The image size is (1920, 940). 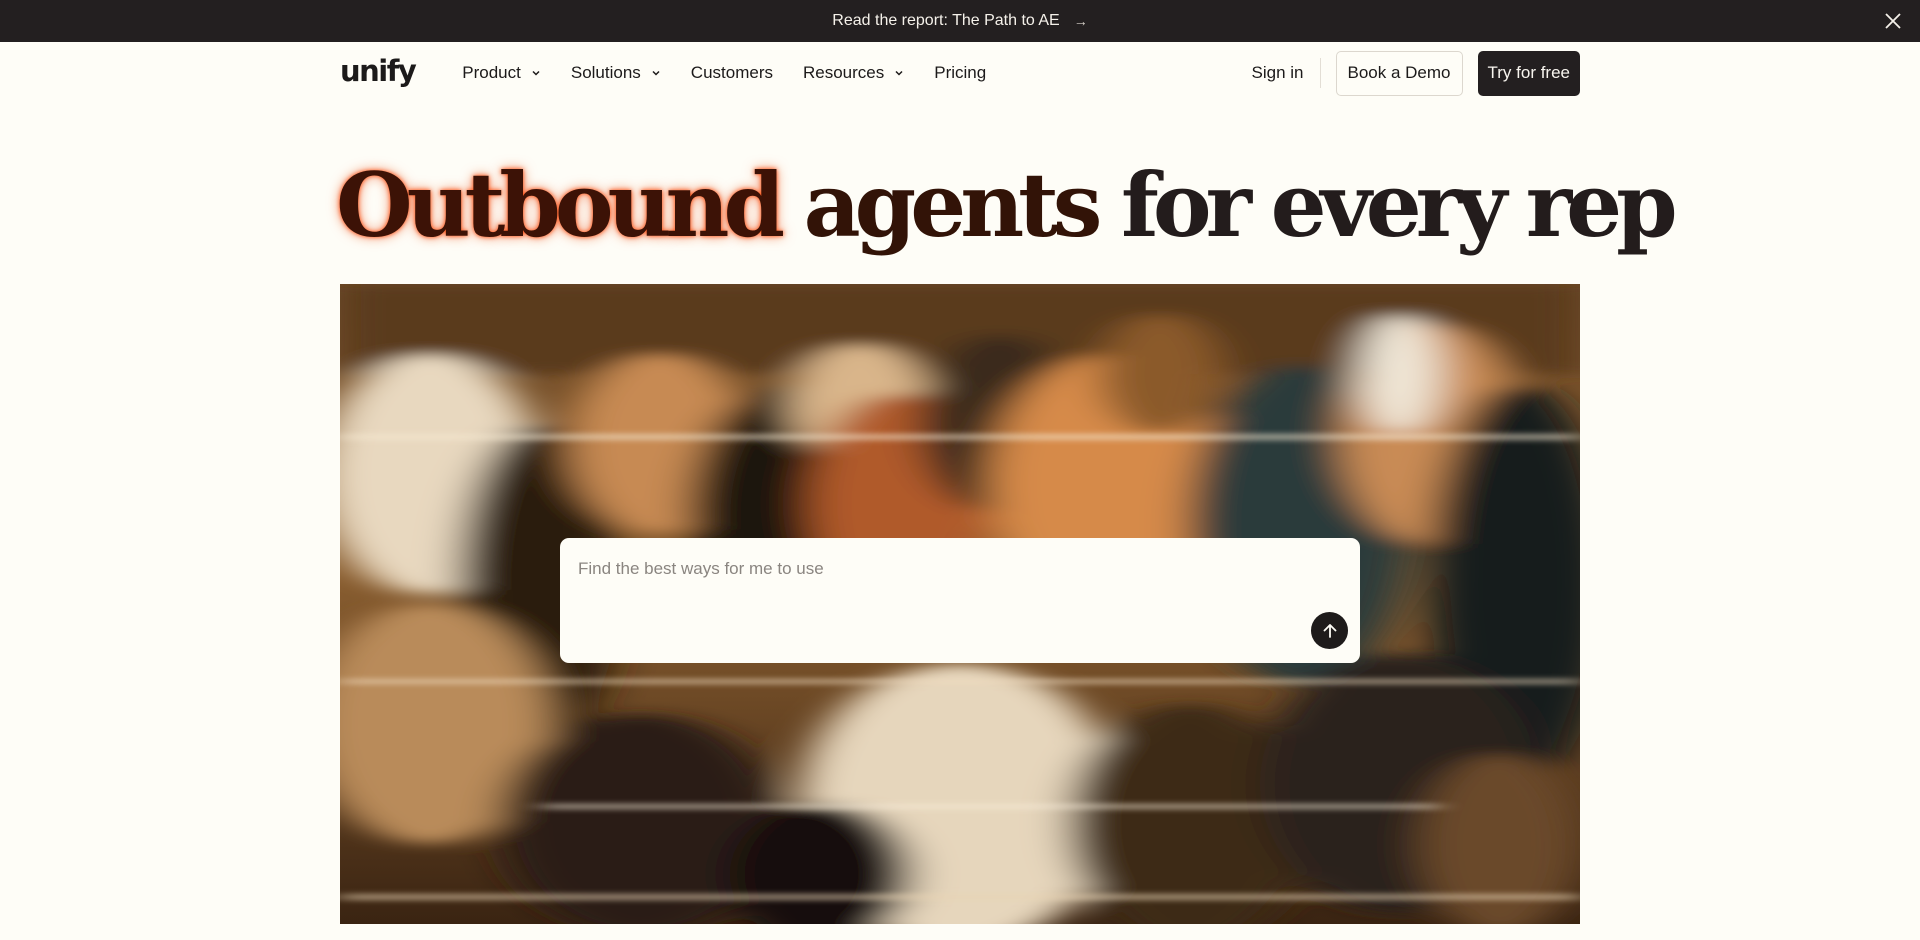 I want to click on hero-heading: Outbound agents for every rep, so click(x=1007, y=205).